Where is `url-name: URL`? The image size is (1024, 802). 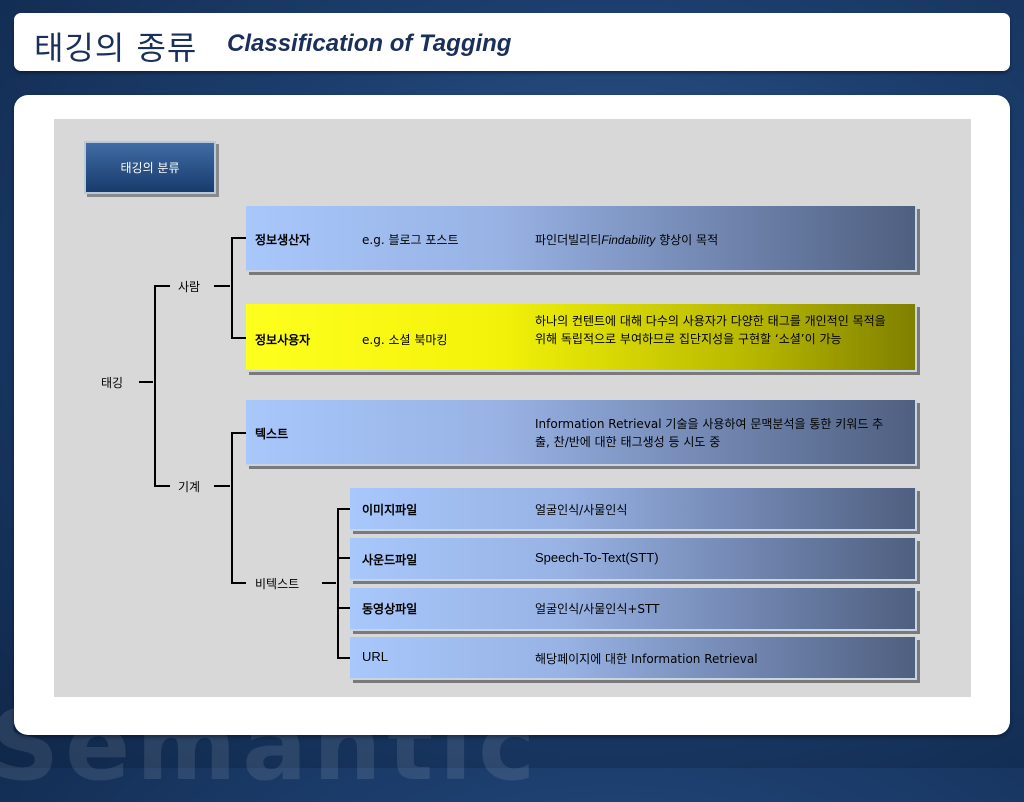 url-name: URL is located at coordinates (375, 656).